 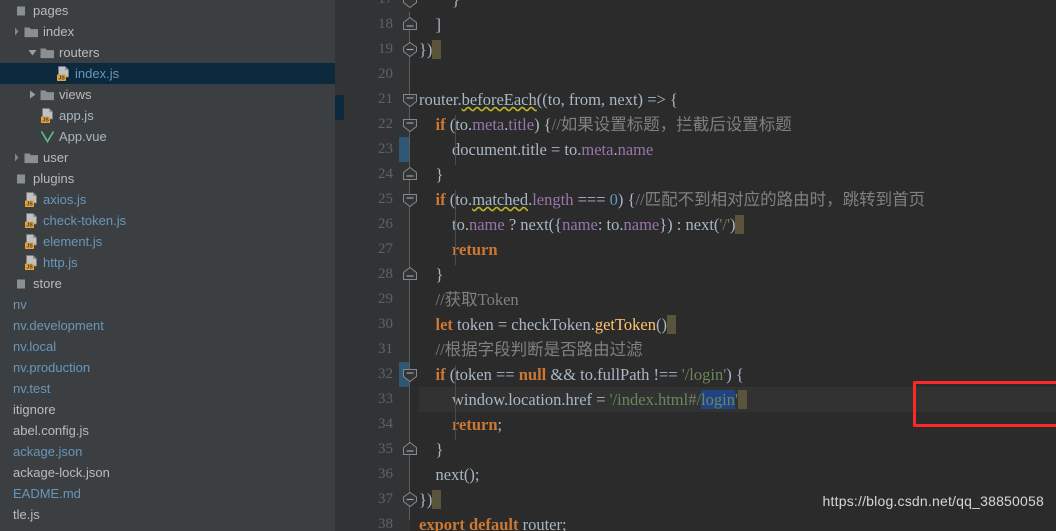 What do you see at coordinates (35, 346) in the screenshot?
I see `tree-item-label: nv.local` at bounding box center [35, 346].